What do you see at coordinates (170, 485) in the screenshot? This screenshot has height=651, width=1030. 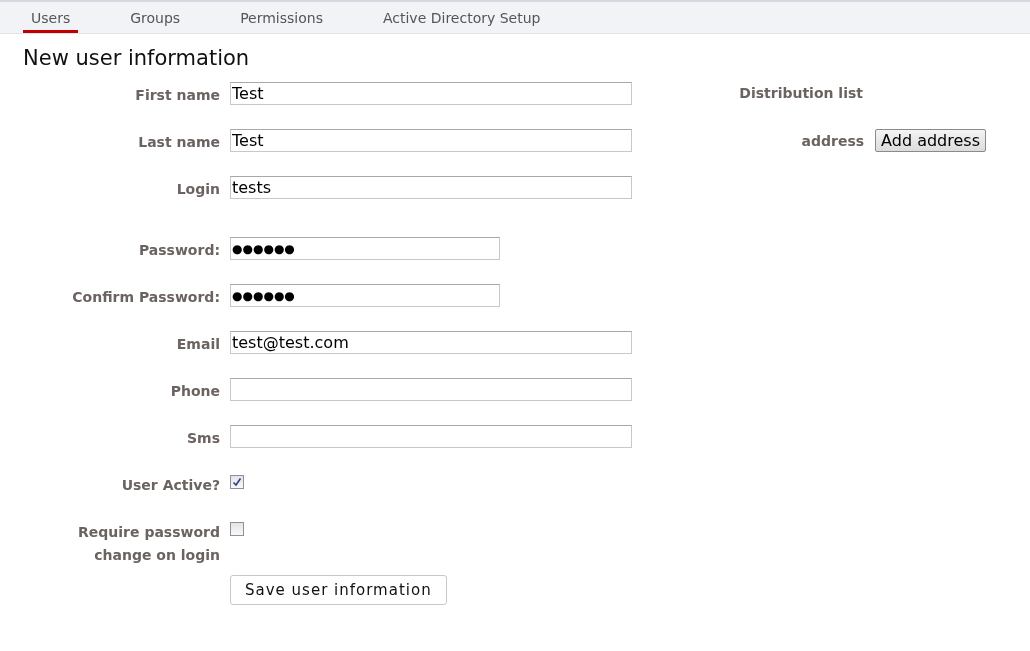 I see `field-label: User Active?` at bounding box center [170, 485].